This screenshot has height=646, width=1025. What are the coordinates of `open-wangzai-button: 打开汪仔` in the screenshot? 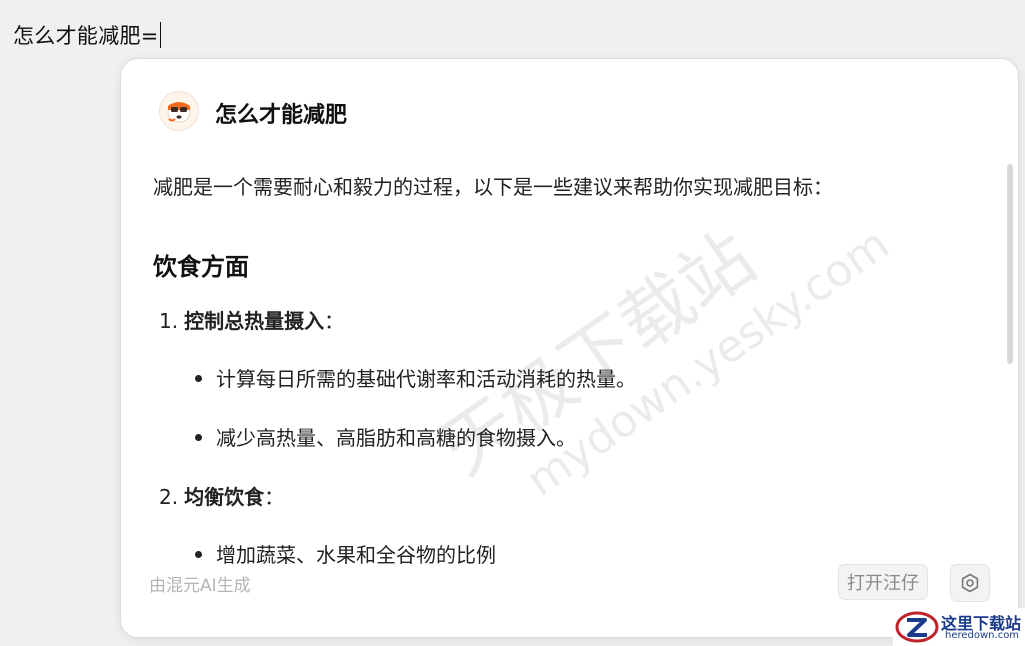 It's located at (883, 582).